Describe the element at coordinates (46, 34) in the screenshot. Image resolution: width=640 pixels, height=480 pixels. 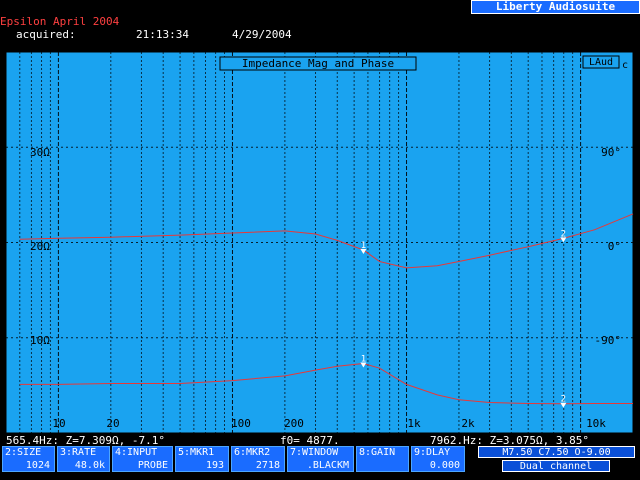
I see `acquired-label: acquired:` at that location.